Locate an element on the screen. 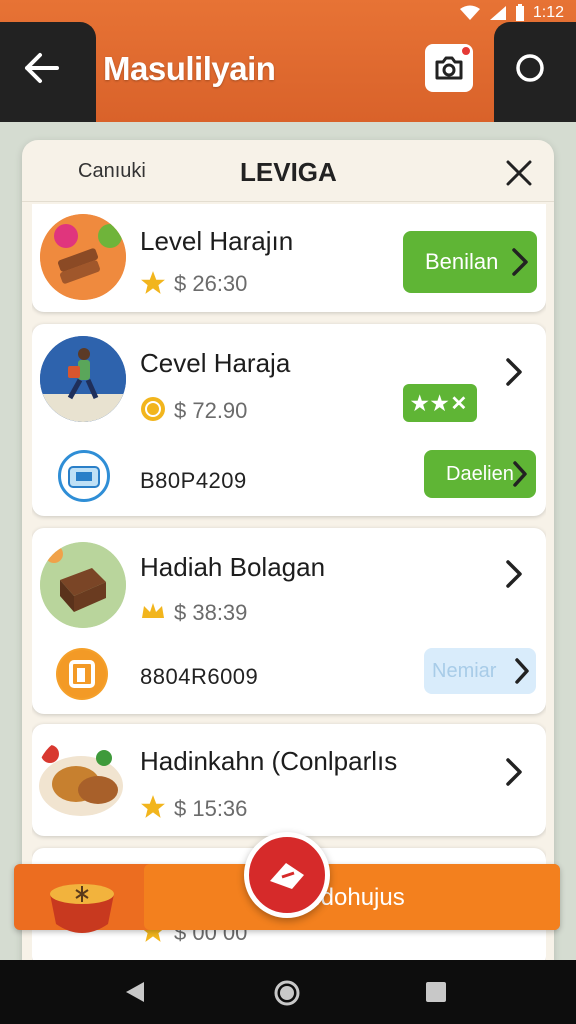  notification-dot is located at coordinates (466, 51).